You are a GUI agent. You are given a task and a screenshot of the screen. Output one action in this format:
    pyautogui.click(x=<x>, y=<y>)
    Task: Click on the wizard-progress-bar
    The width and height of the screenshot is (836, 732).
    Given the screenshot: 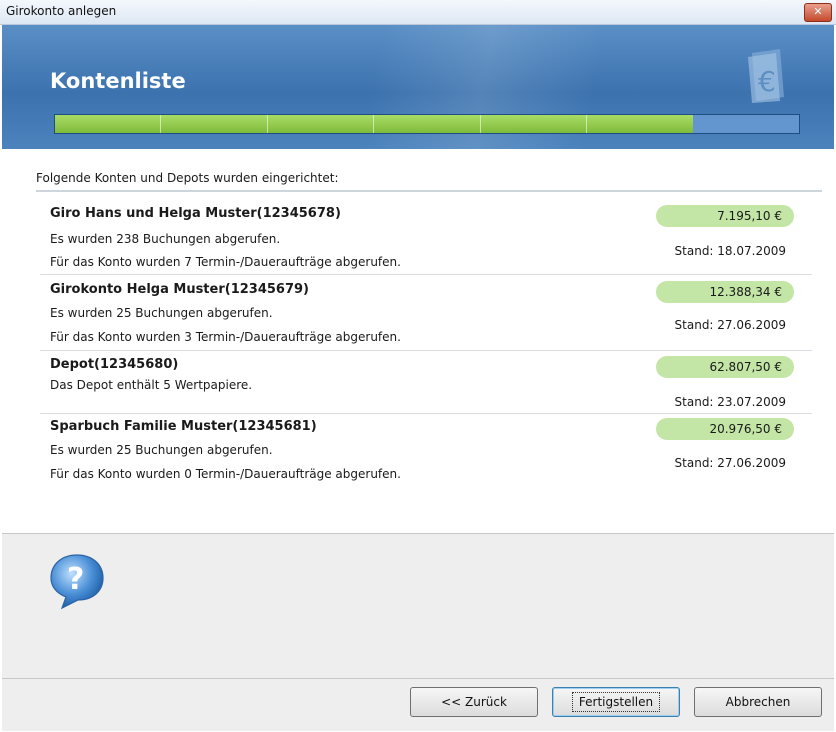 What is the action you would take?
    pyautogui.click(x=427, y=124)
    